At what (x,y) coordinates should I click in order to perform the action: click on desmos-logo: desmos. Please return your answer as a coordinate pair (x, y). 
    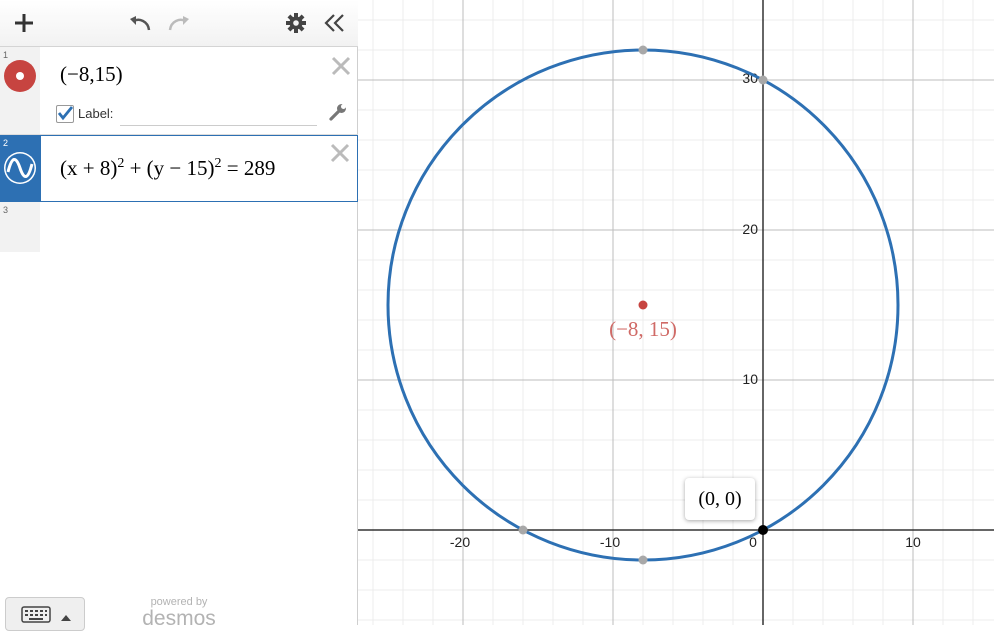
    Looking at the image, I should click on (179, 618).